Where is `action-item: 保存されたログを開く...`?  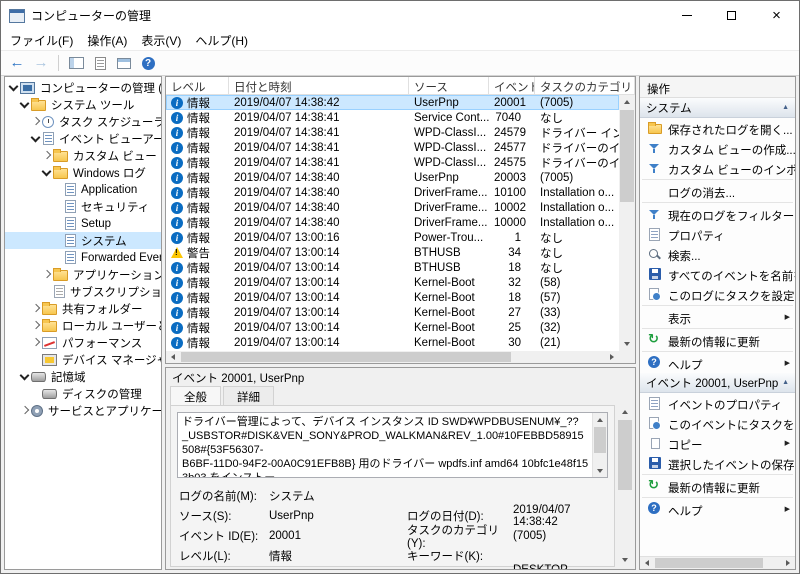 action-item: 保存されたログを開く... is located at coordinates (717, 128).